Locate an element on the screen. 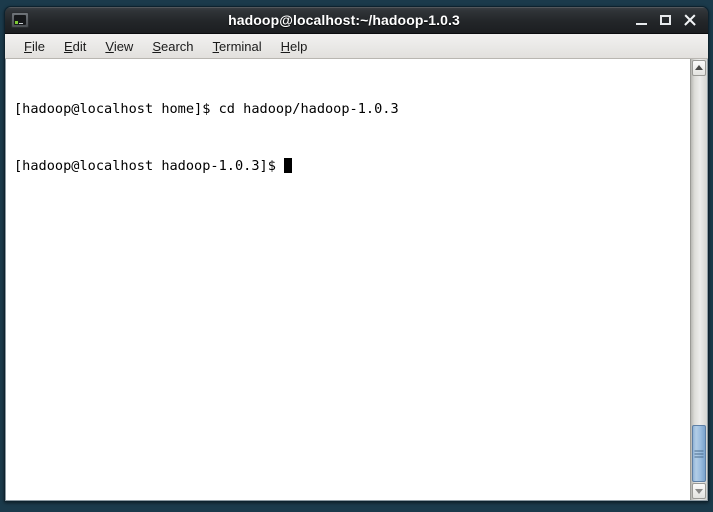 This screenshot has width=713, height=512. menu-item-help: Help is located at coordinates (295, 46).